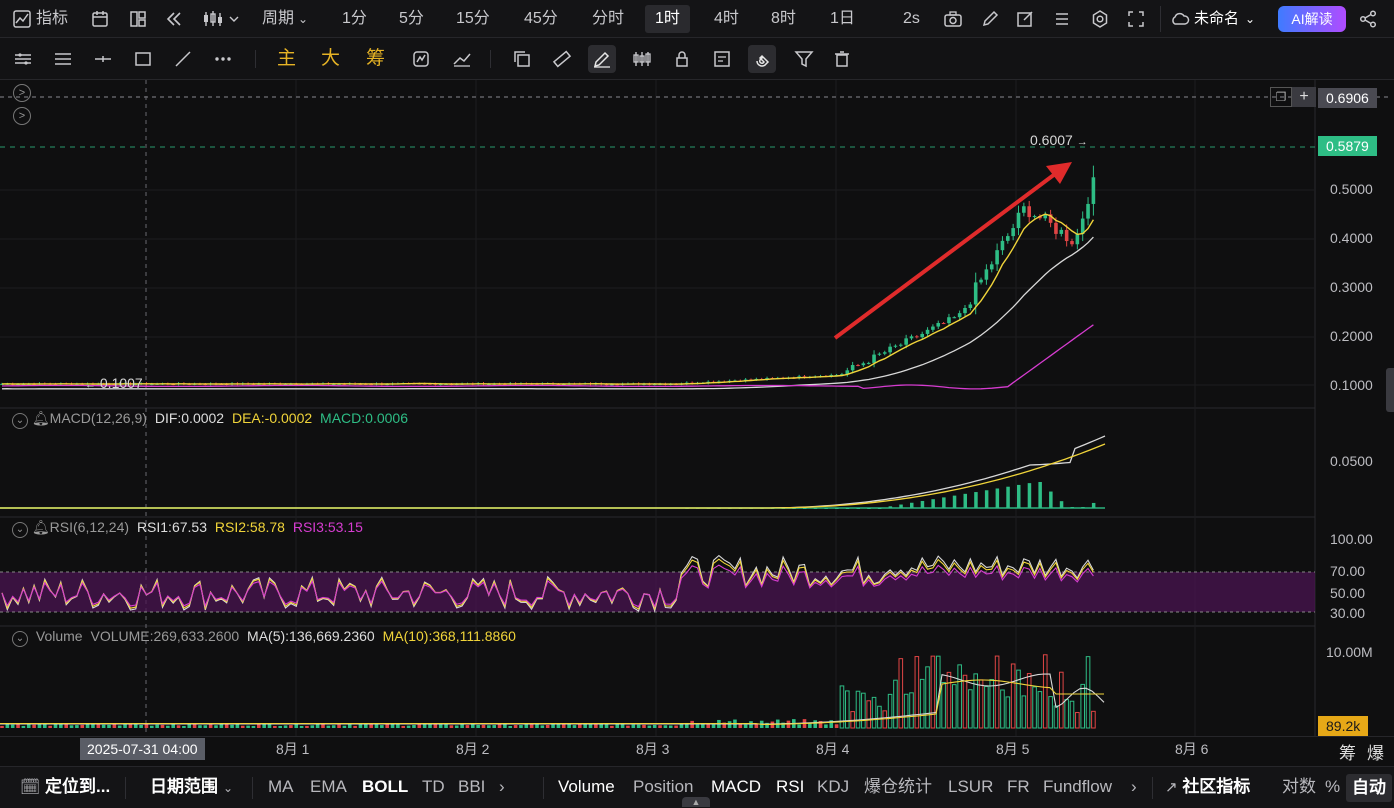 The width and height of the screenshot is (1394, 808). What do you see at coordinates (953, 19) in the screenshot?
I see `camera-icon` at bounding box center [953, 19].